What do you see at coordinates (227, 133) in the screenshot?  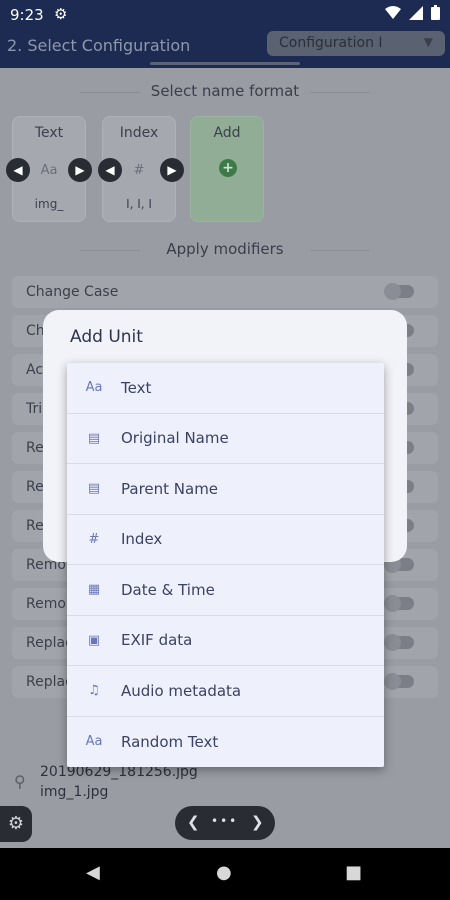 I see `card-label: Add` at bounding box center [227, 133].